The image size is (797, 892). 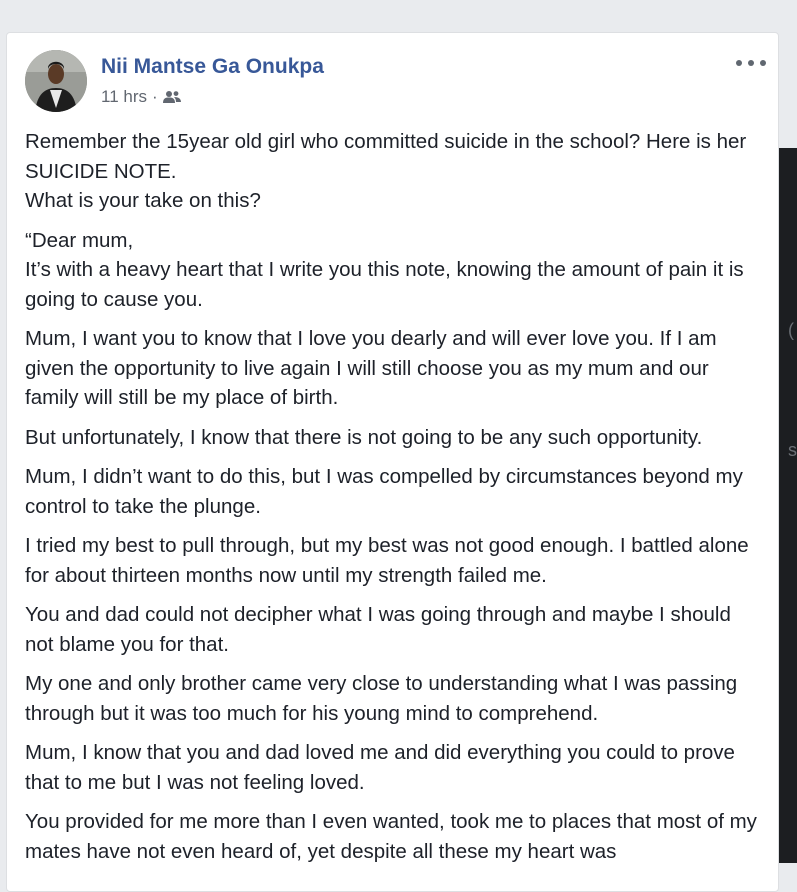 I want to click on avatar, so click(x=56, y=81).